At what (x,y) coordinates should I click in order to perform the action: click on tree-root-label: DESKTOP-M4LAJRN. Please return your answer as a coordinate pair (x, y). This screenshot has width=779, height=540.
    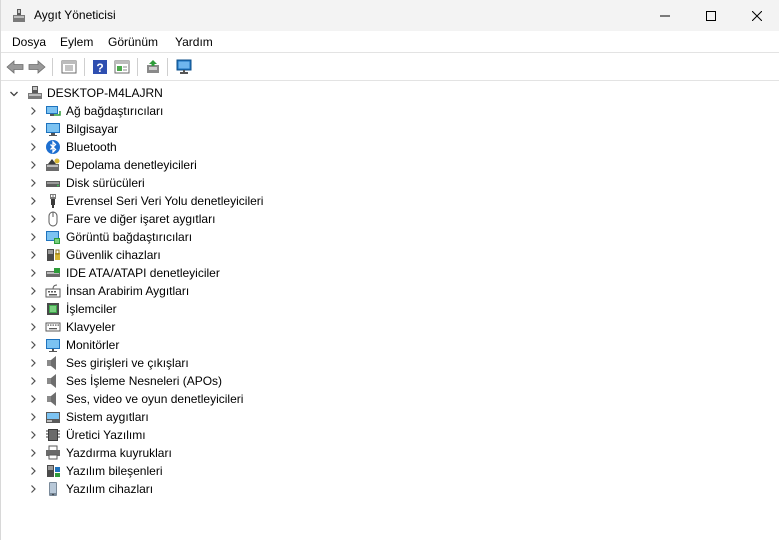
    Looking at the image, I should click on (105, 93).